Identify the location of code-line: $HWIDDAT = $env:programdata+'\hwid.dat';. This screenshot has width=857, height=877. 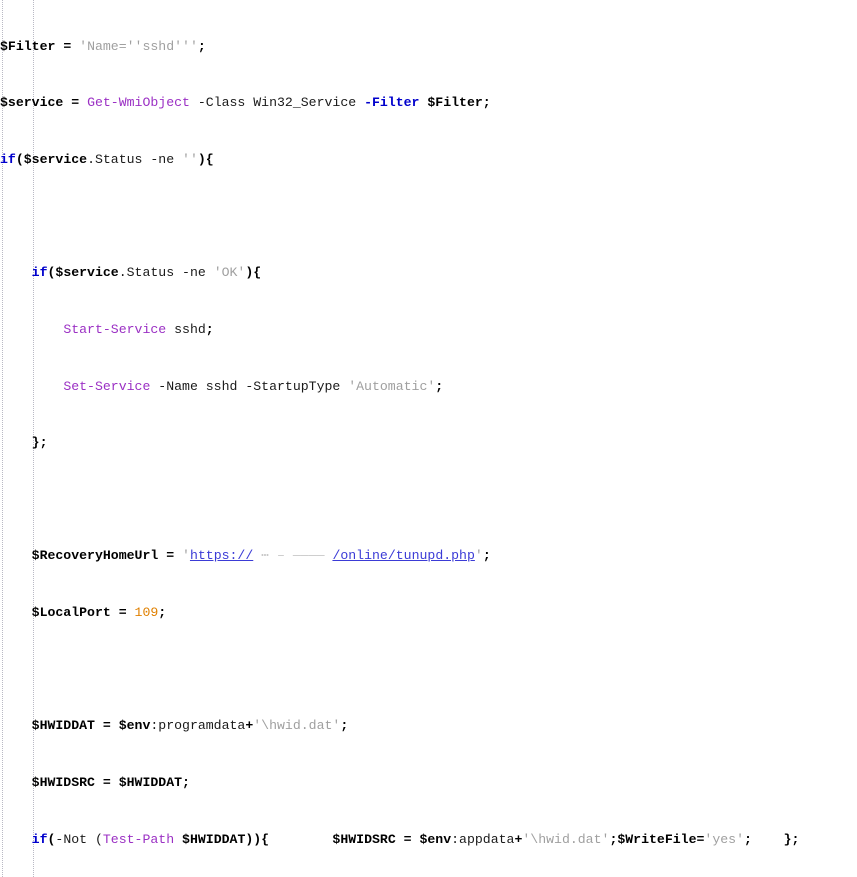
(428, 726).